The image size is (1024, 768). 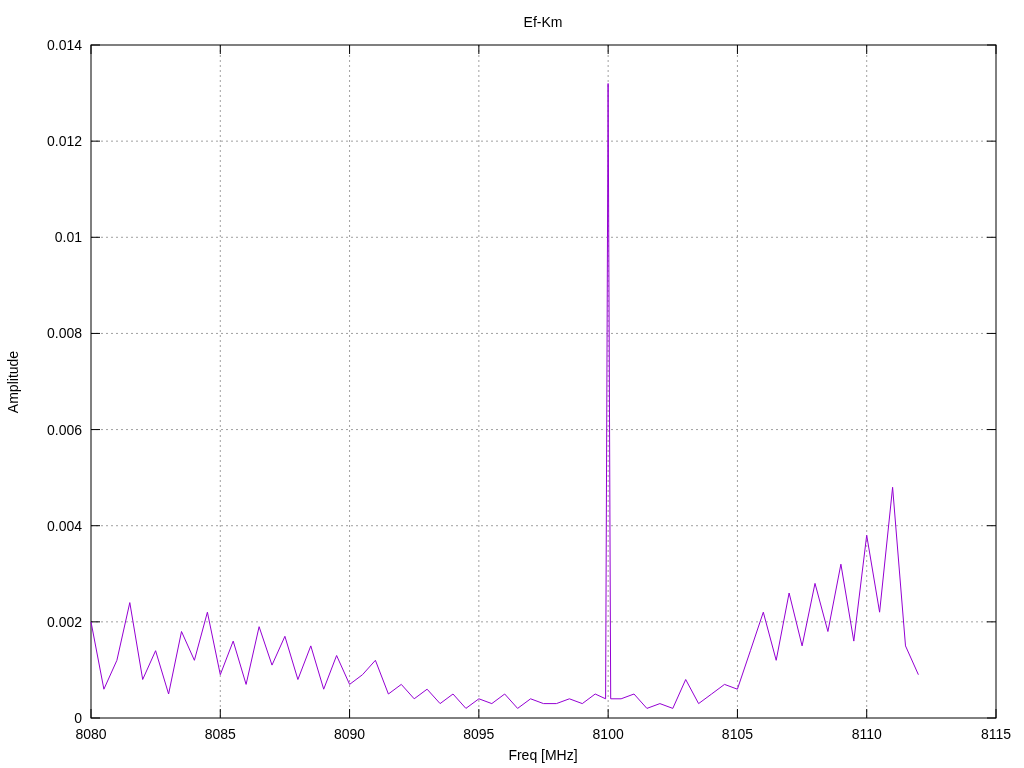 I want to click on y-tick-label: 0.01, so click(x=68, y=237).